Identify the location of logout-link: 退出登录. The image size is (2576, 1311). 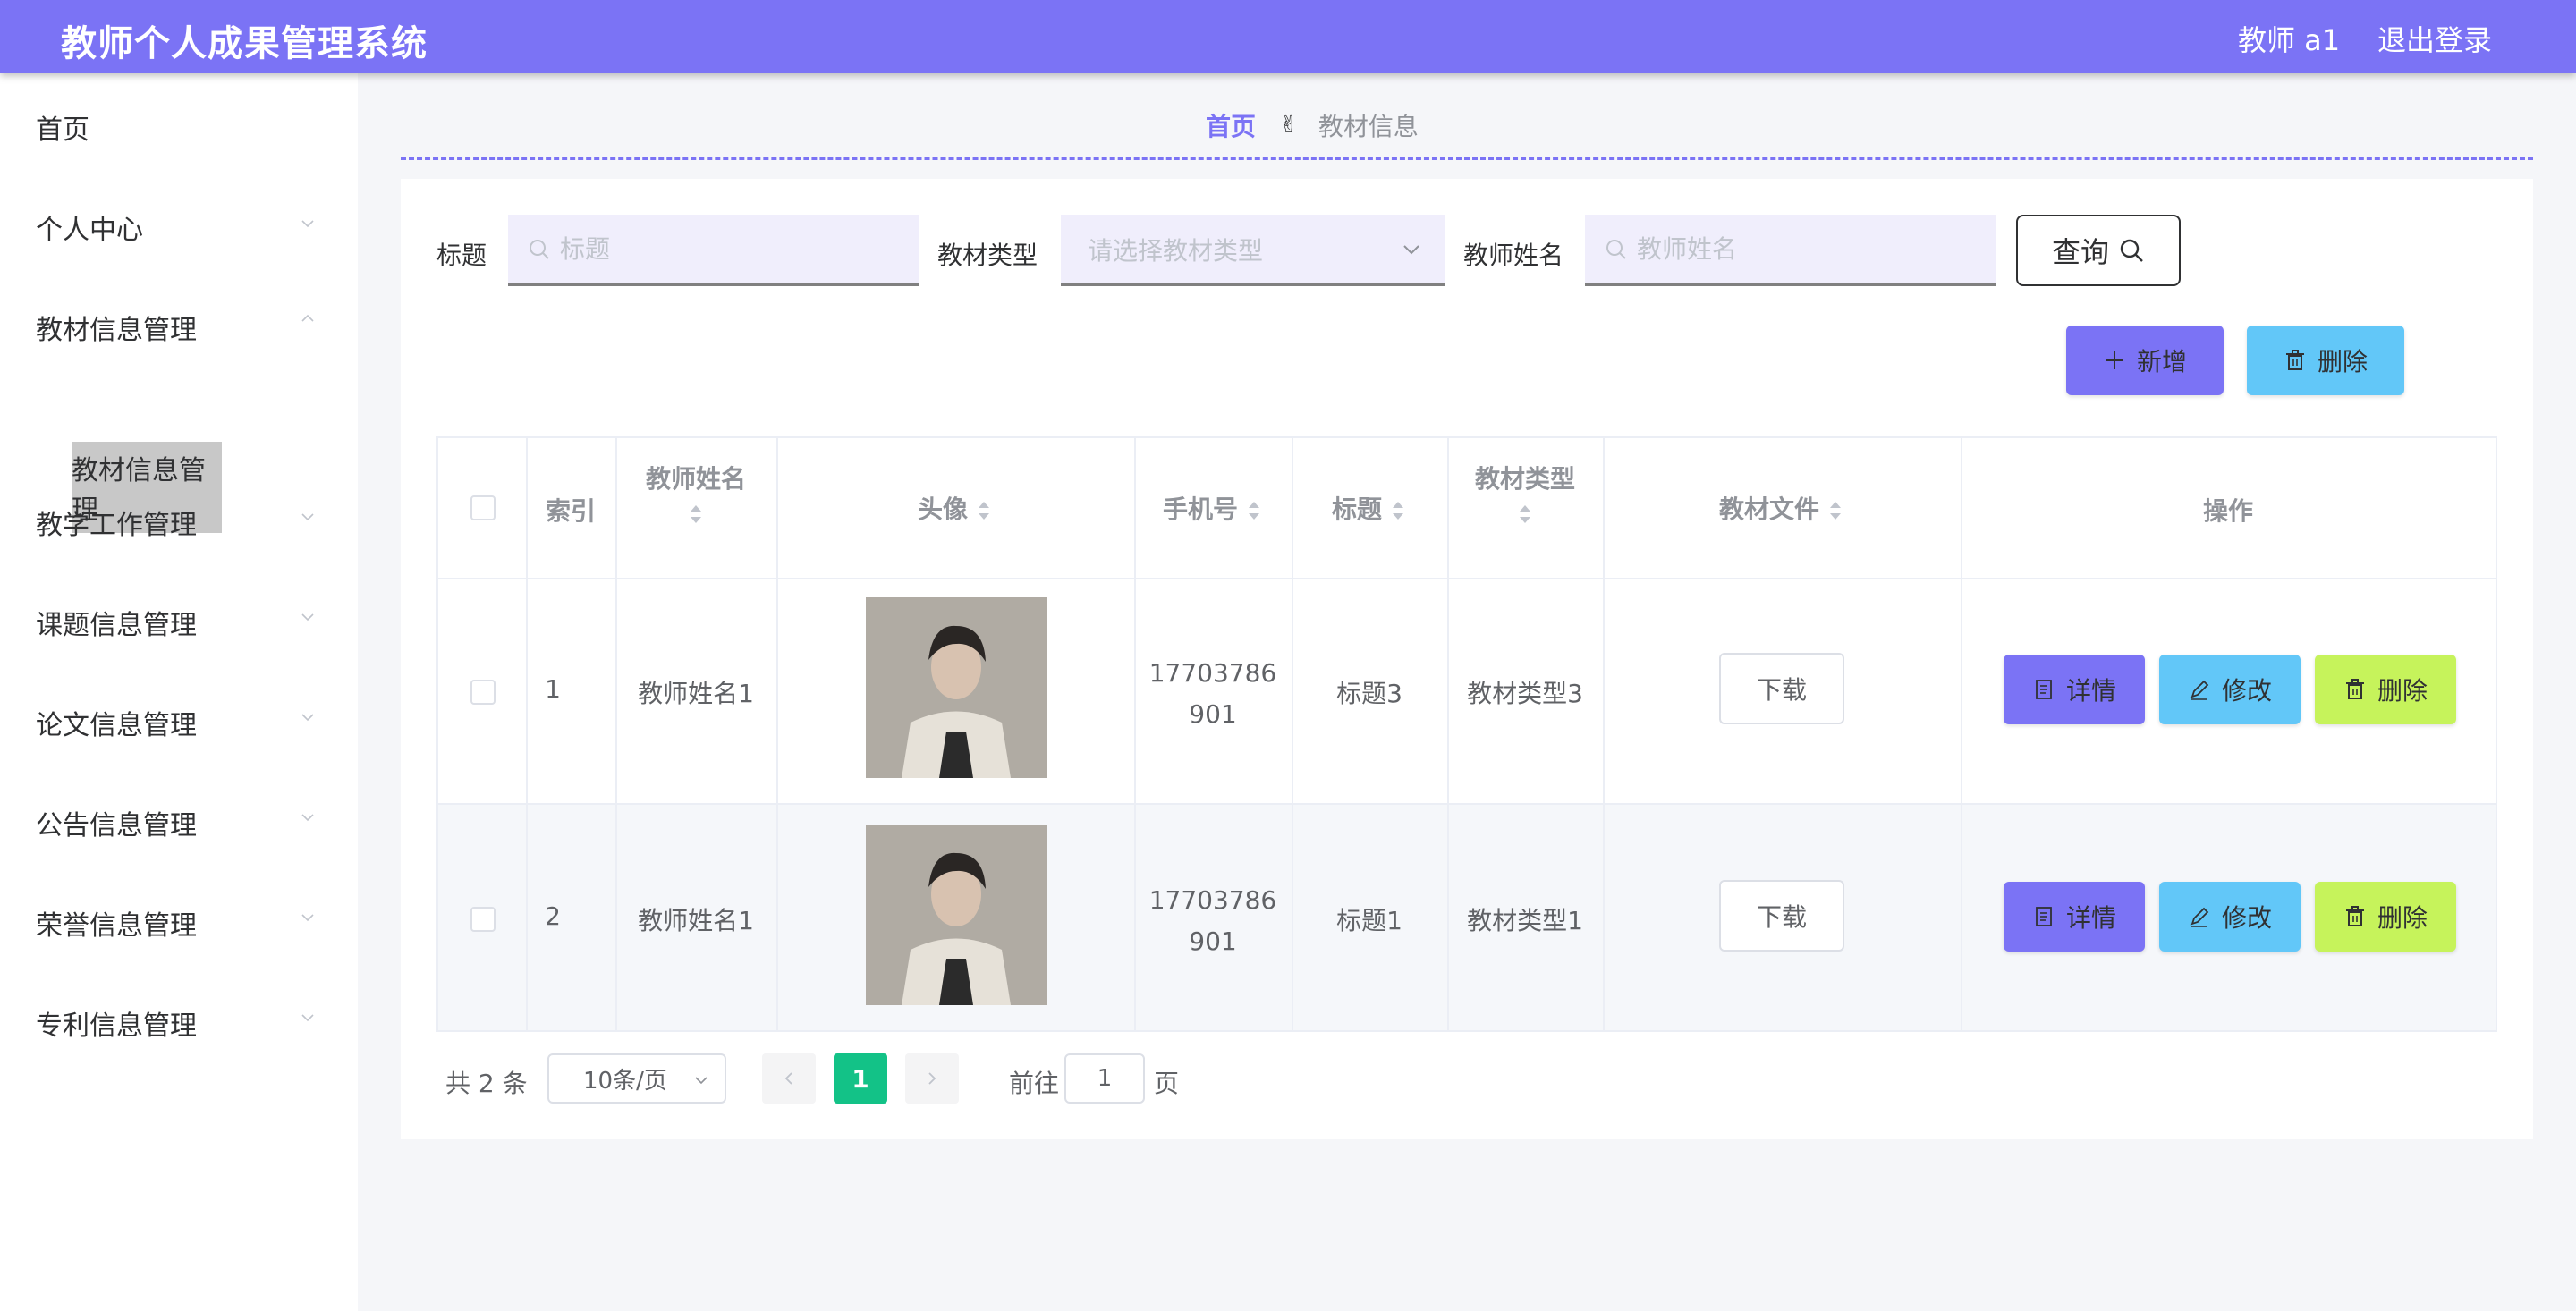
(2434, 38).